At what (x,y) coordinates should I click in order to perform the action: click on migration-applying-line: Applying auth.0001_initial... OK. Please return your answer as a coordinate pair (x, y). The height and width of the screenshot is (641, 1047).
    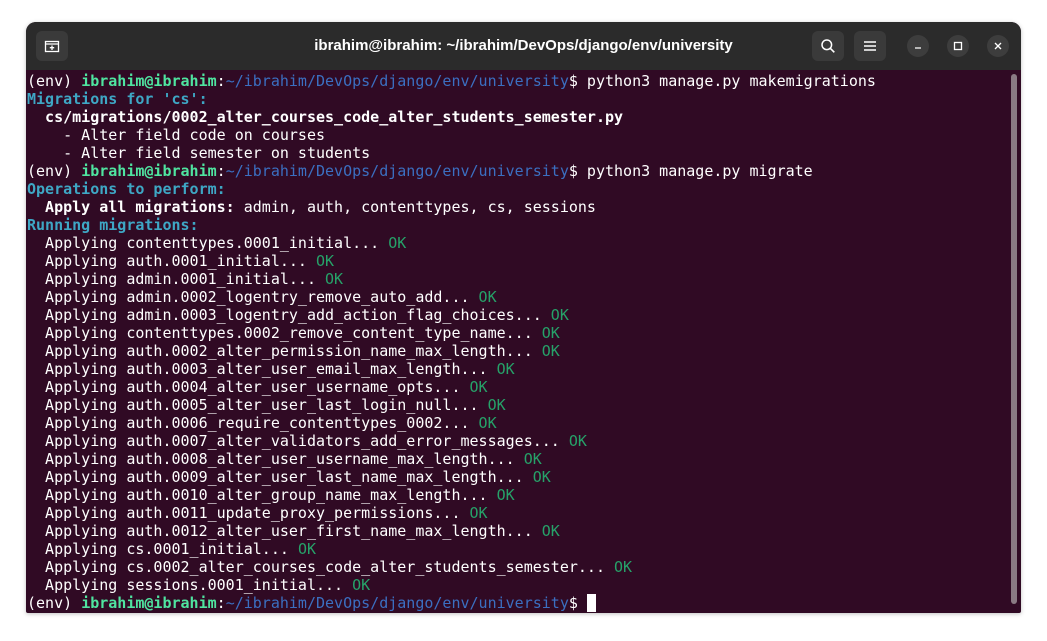
    Looking at the image, I should click on (180, 261).